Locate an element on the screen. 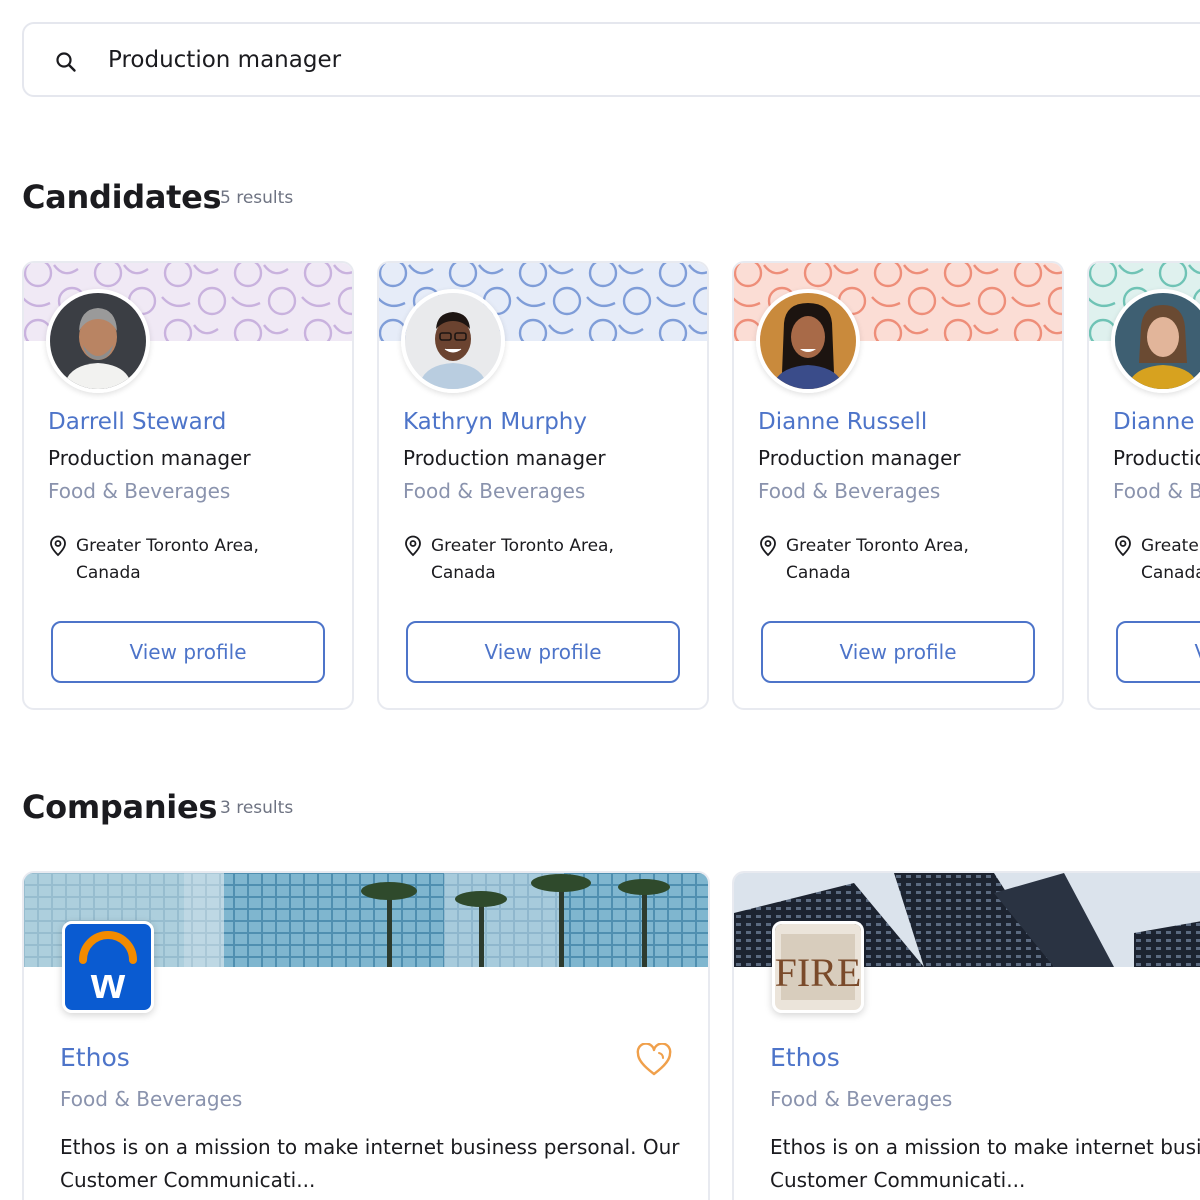 This screenshot has height=1200, width=1200. companies-count: 3 results is located at coordinates (257, 808).